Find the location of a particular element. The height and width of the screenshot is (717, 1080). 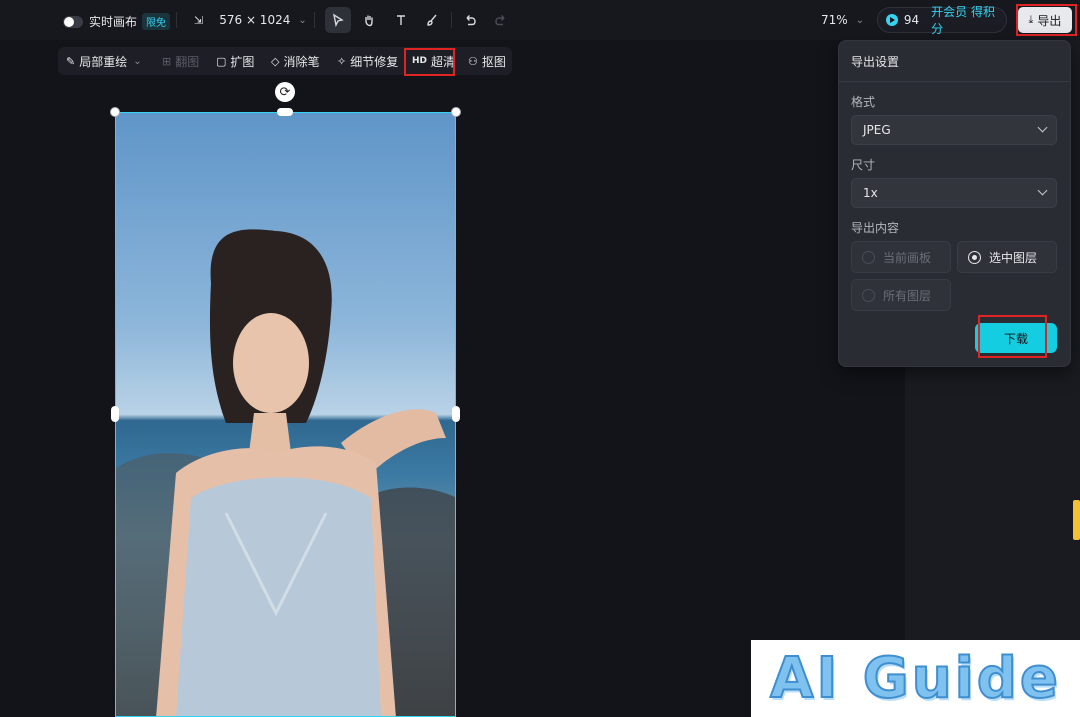

points-count: 94 is located at coordinates (911, 20).